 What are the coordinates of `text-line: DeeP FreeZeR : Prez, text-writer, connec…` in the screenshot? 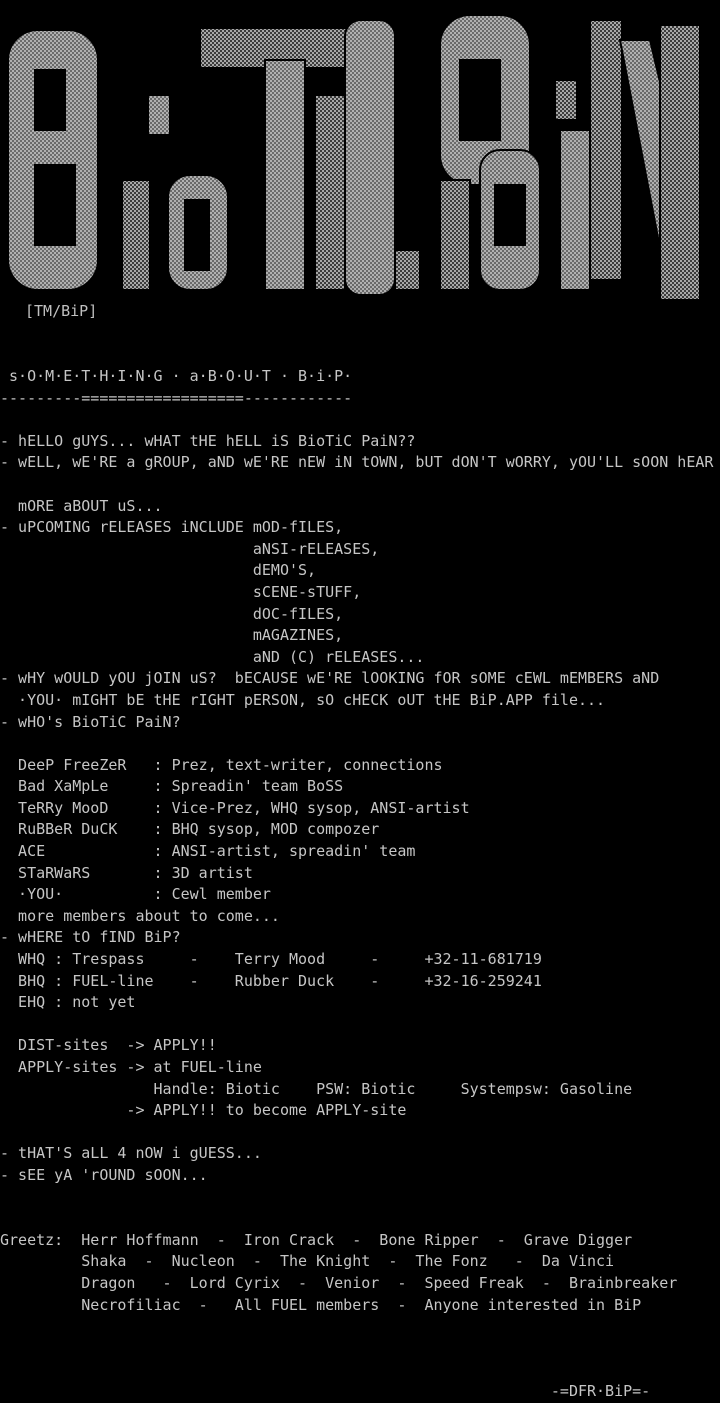 It's located at (221, 764).